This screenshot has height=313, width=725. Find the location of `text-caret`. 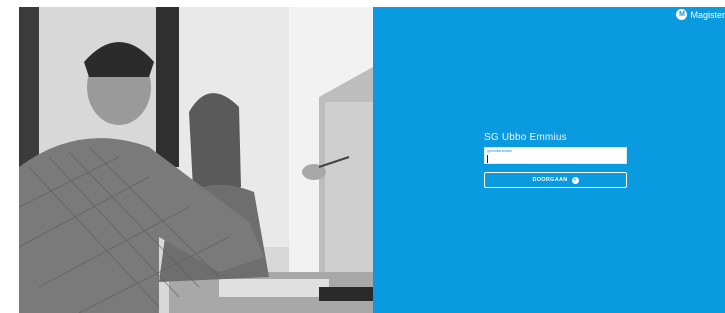

text-caret is located at coordinates (487, 159).